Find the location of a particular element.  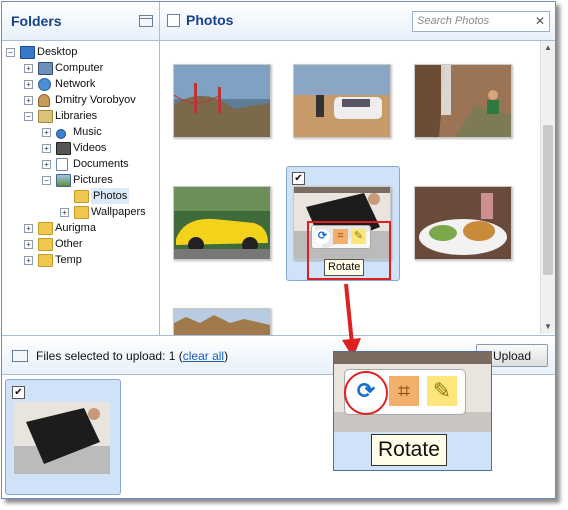

tree-item-label: Computer is located at coordinates (79, 68).